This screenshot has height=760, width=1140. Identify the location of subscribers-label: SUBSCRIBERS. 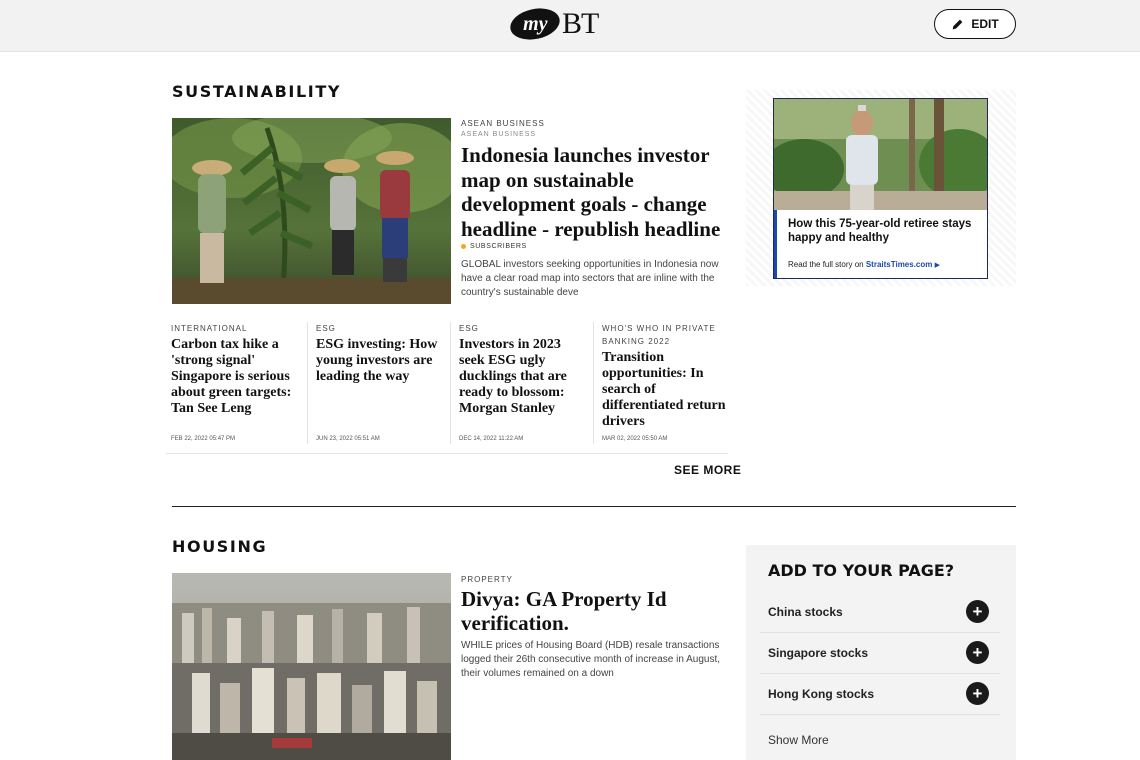
(498, 246).